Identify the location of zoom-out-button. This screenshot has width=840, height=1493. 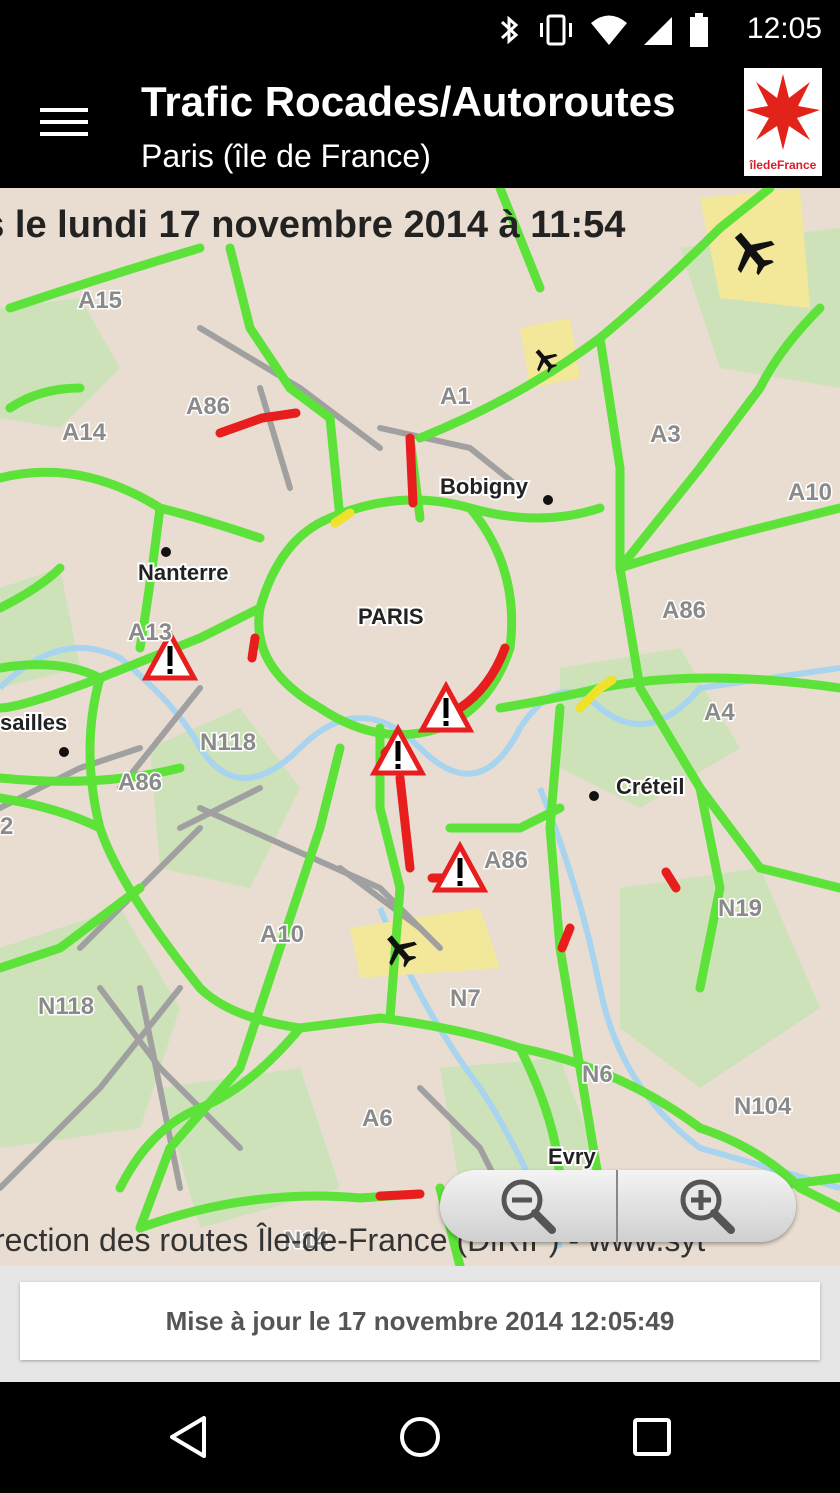
(529, 1206).